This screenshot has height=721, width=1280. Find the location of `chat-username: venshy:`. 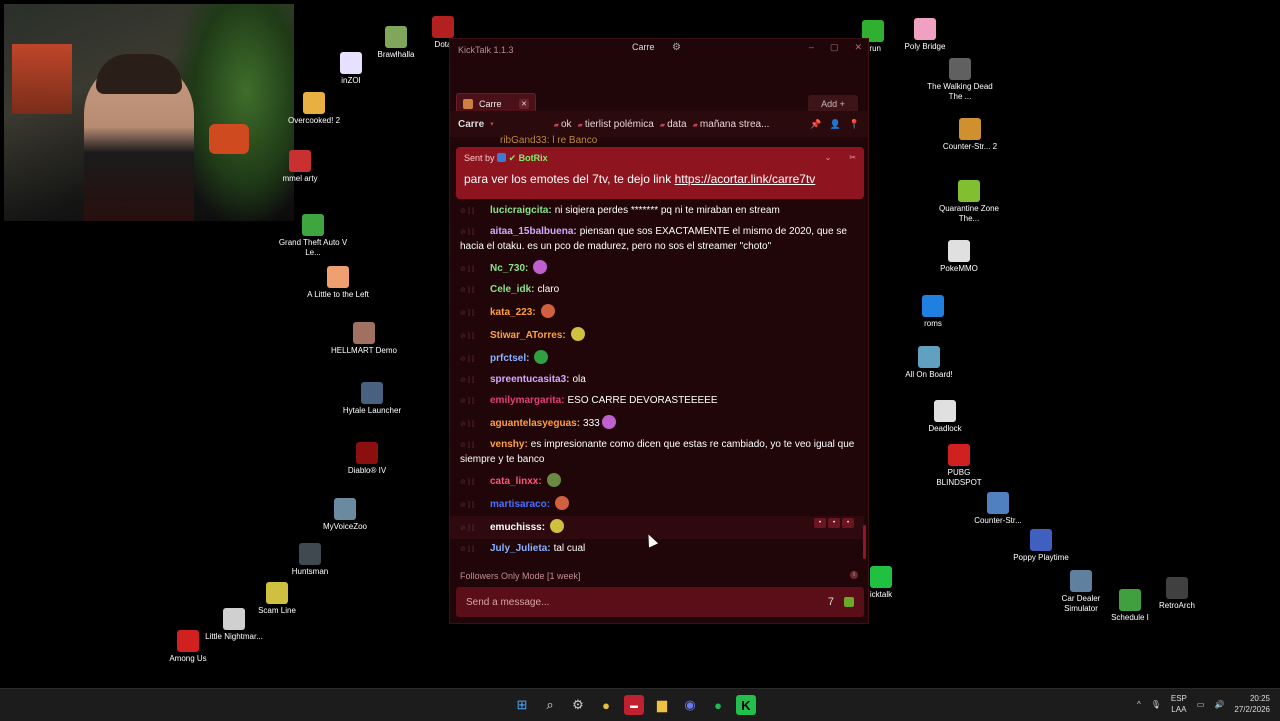

chat-username: venshy: is located at coordinates (509, 444).